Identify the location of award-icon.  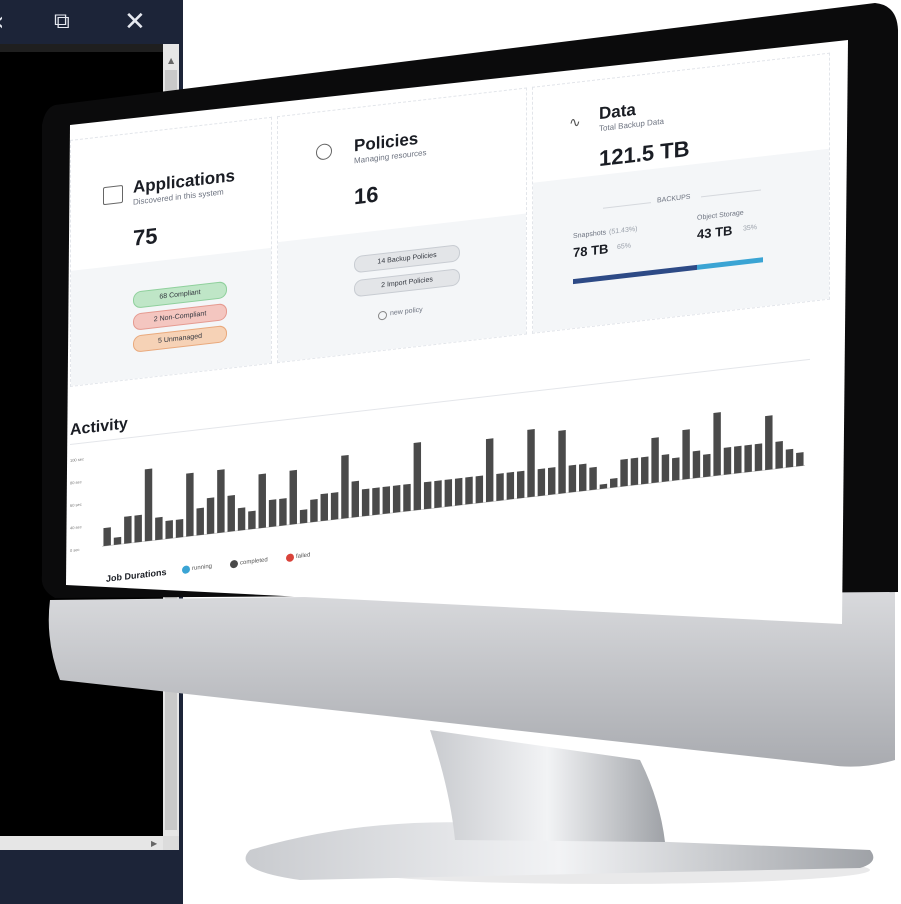
(324, 151).